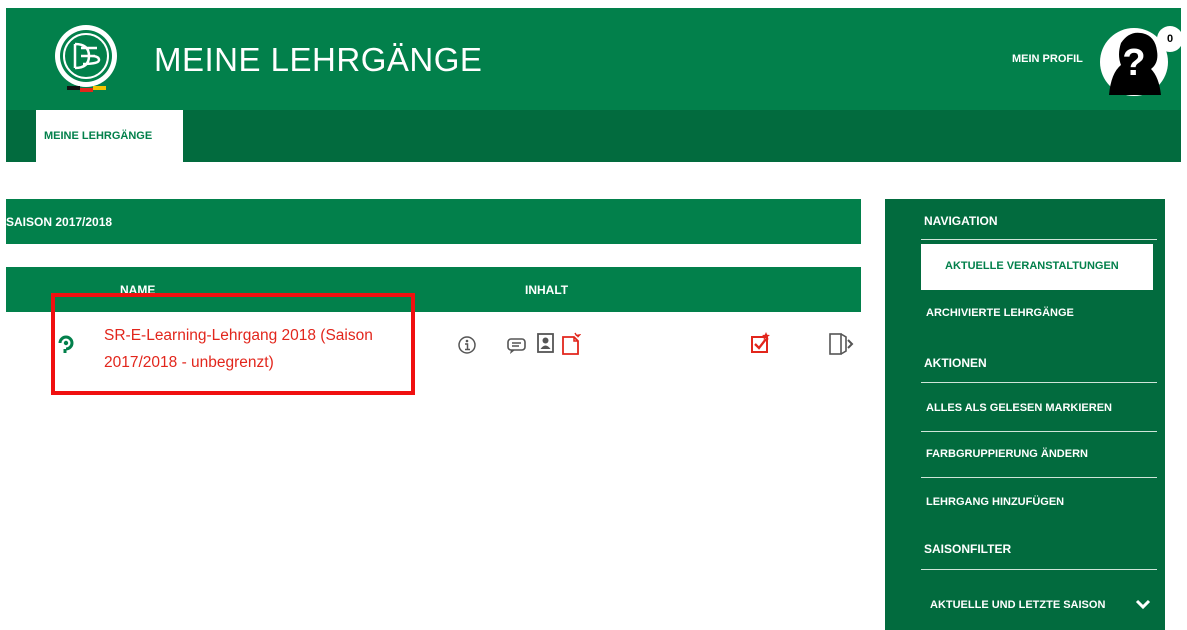 The height and width of the screenshot is (630, 1187). What do you see at coordinates (467, 345) in the screenshot?
I see `info-icon` at bounding box center [467, 345].